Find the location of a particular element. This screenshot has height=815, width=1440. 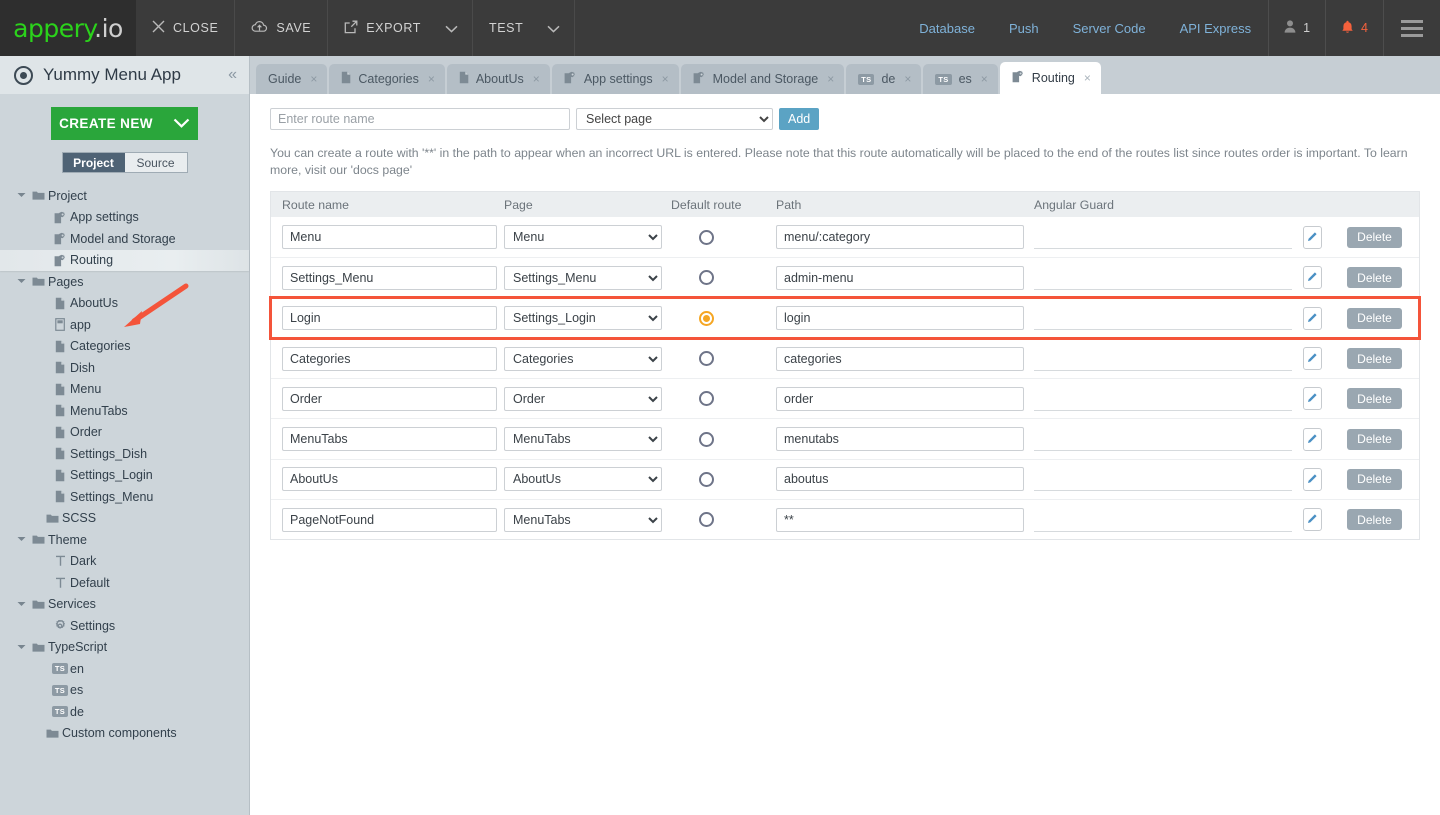

test-button: TEST is located at coordinates (503, 28).